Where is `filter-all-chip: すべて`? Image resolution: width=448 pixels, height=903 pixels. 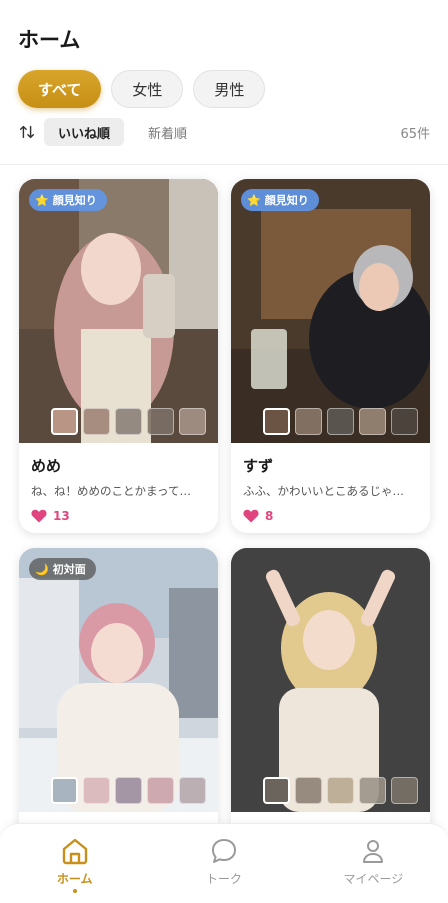 filter-all-chip: すべて is located at coordinates (60, 89).